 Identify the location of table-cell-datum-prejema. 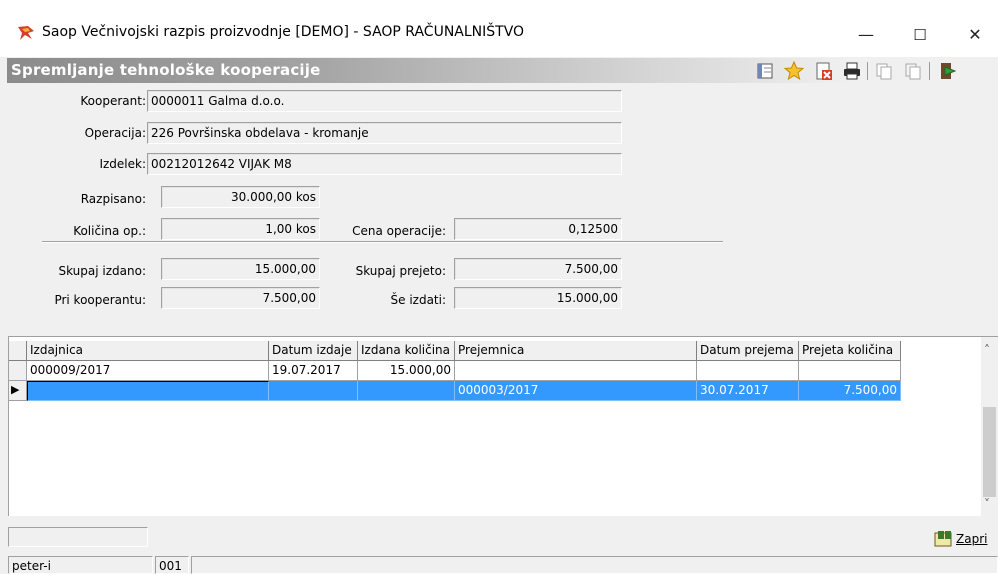
(748, 371).